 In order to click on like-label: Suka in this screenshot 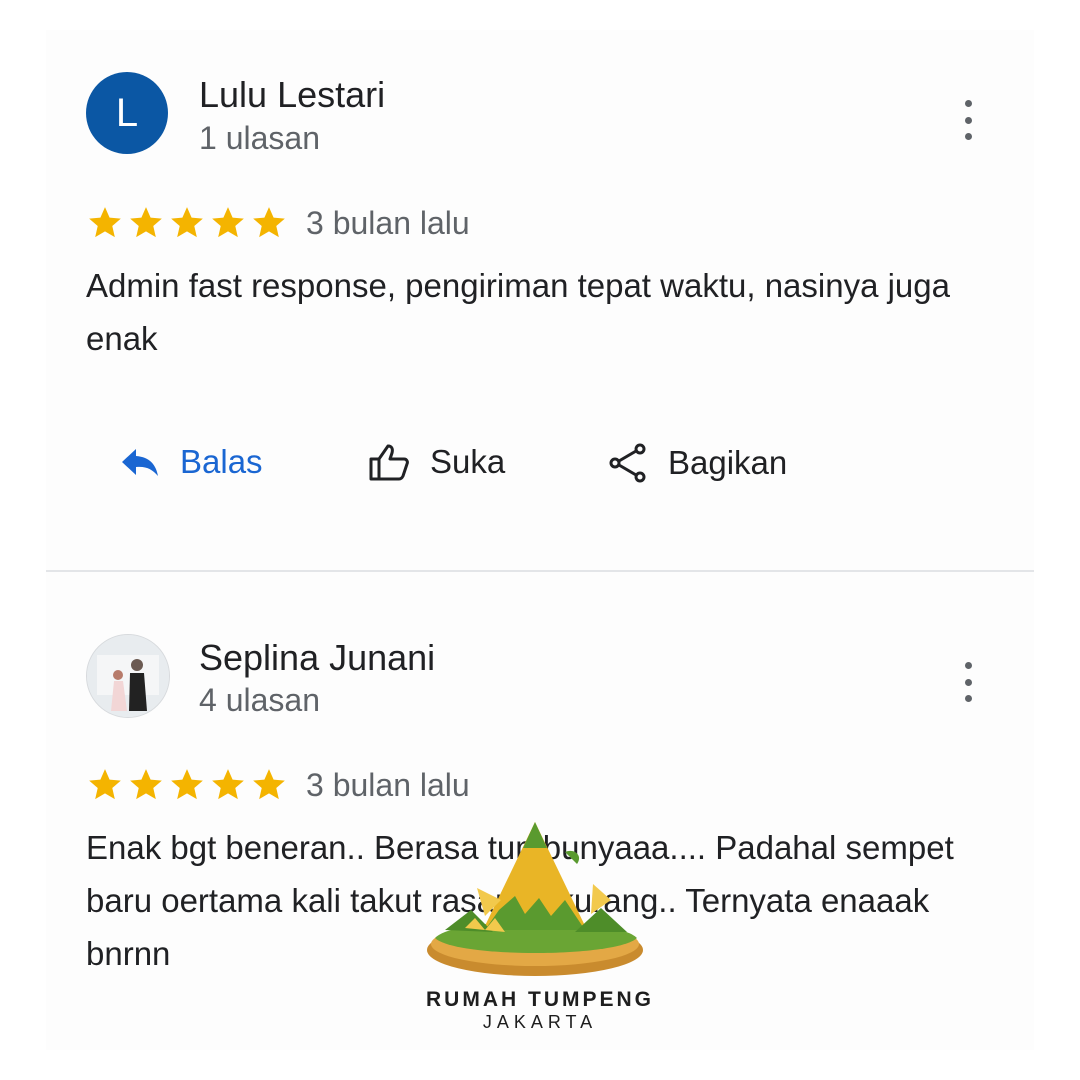, I will do `click(468, 461)`.